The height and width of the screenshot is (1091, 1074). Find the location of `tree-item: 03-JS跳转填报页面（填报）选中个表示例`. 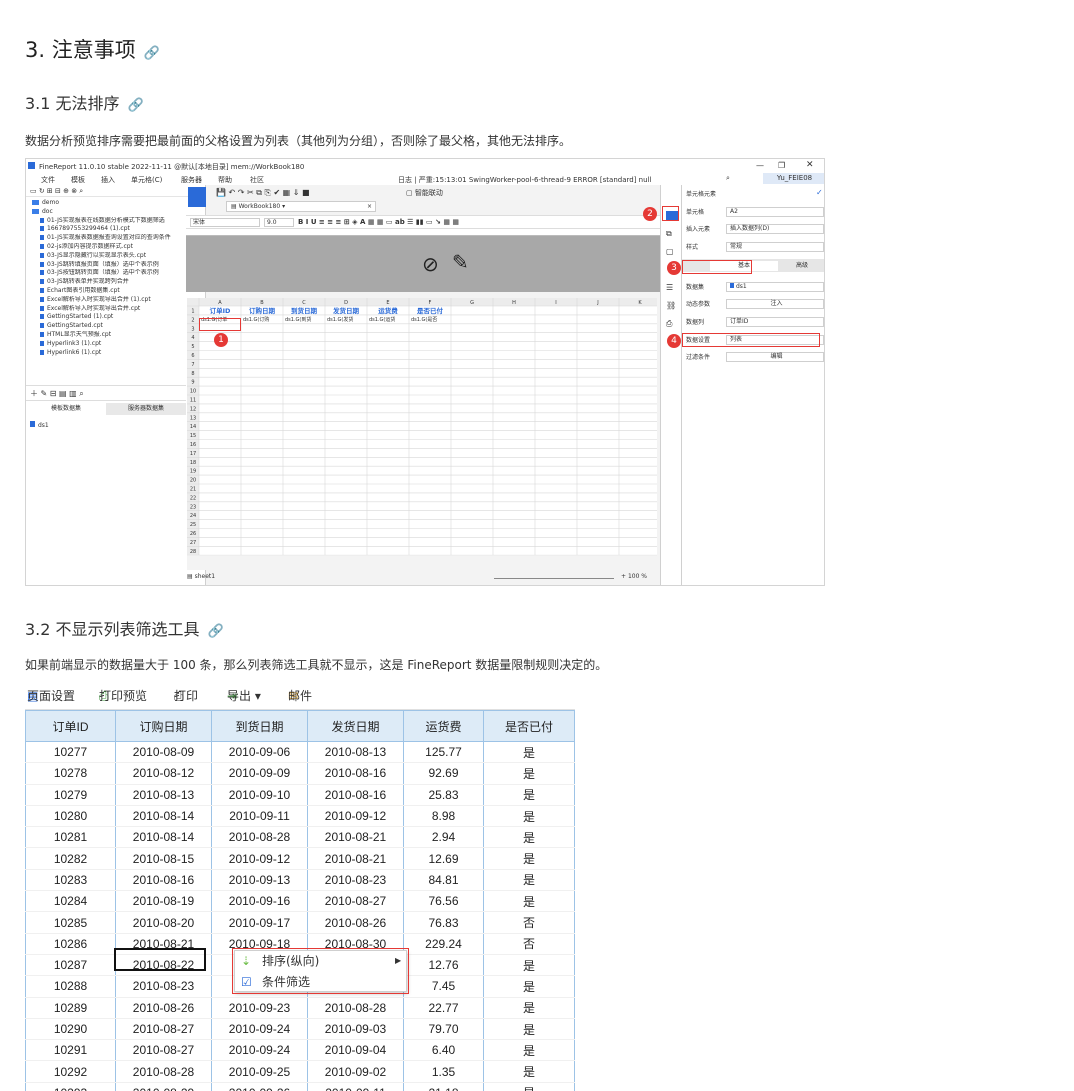

tree-item: 03-JS跳转填报页面（填报）选中个表示例 is located at coordinates (115, 265).